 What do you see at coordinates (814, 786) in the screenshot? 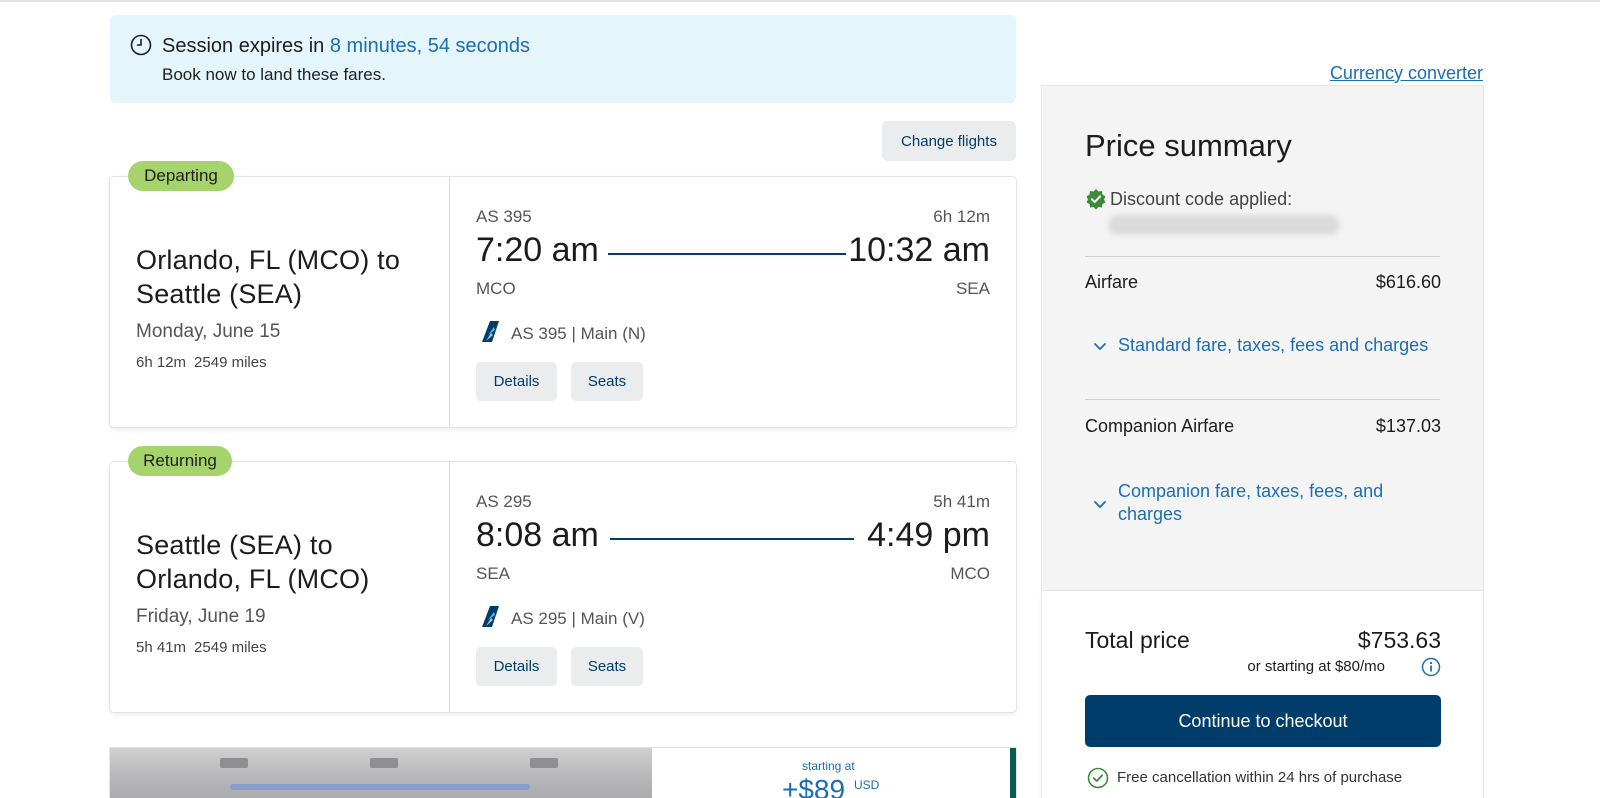
I see `promo-price: +$89` at bounding box center [814, 786].